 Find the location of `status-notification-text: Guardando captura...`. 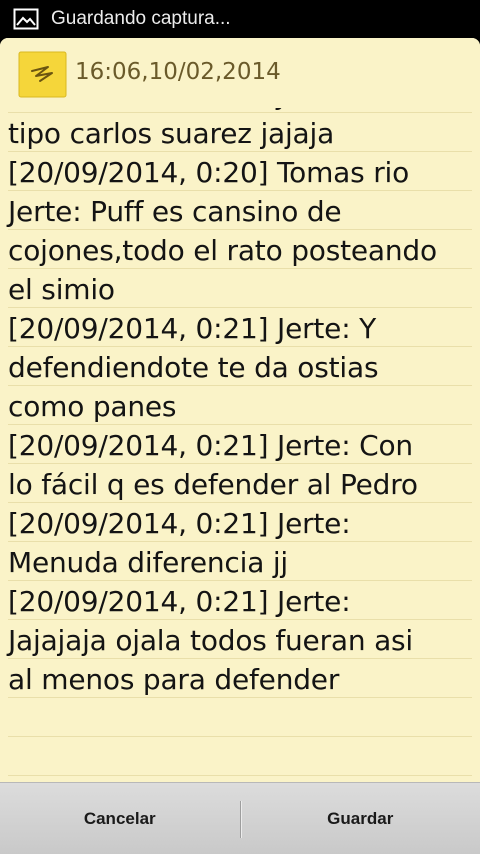

status-notification-text: Guardando captura... is located at coordinates (141, 18).